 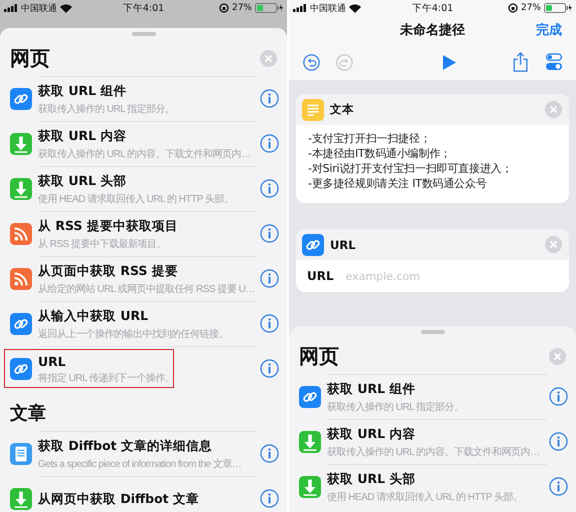 What do you see at coordinates (21, 453) in the screenshot?
I see `document-icon` at bounding box center [21, 453].